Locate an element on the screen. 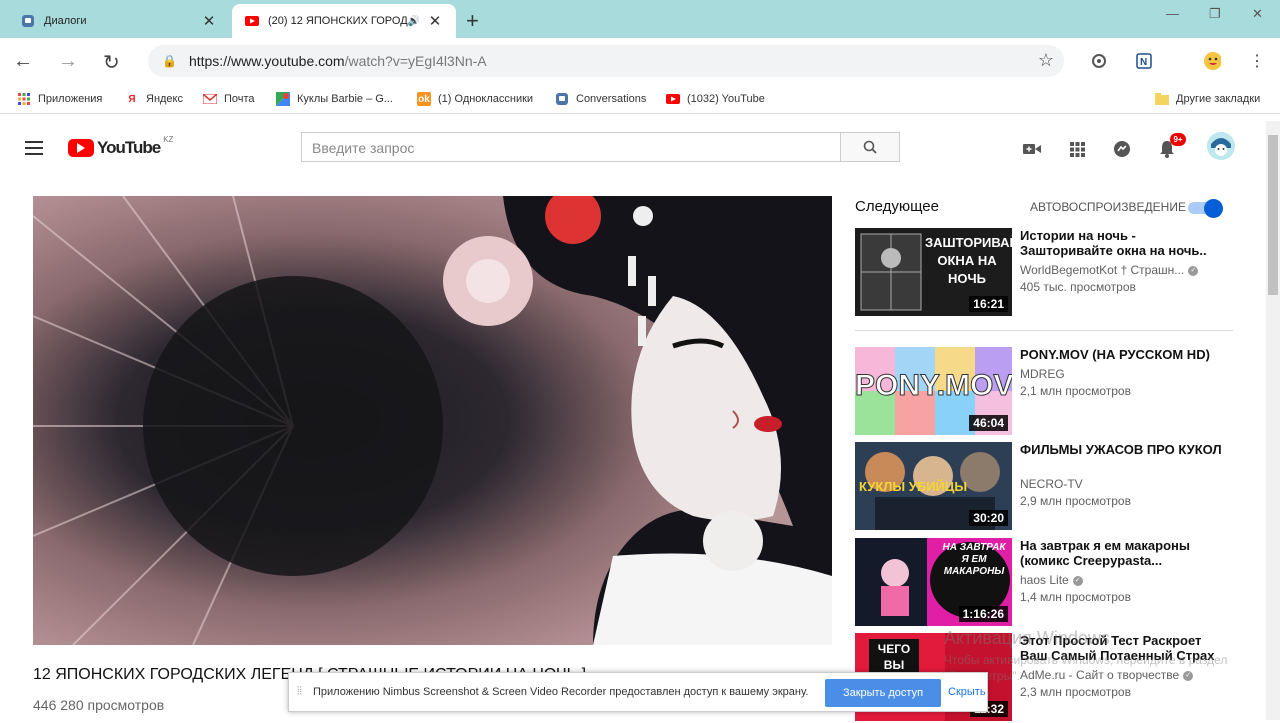  close-window-icon: ✕ is located at coordinates (1257, 14).